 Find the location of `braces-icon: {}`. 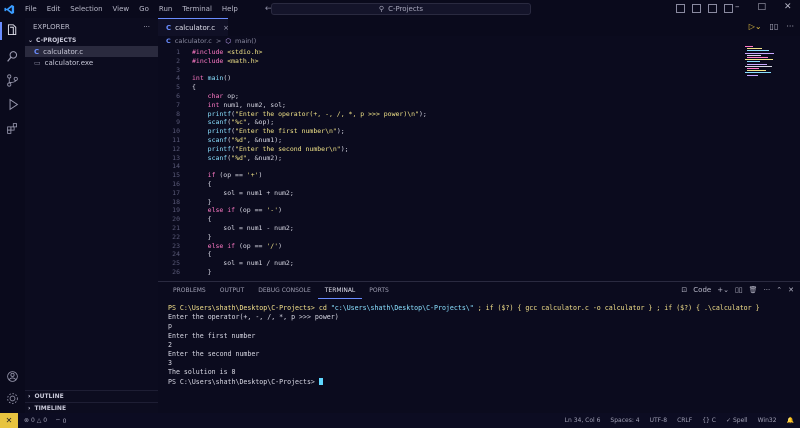

braces-icon: {} is located at coordinates (706, 420).